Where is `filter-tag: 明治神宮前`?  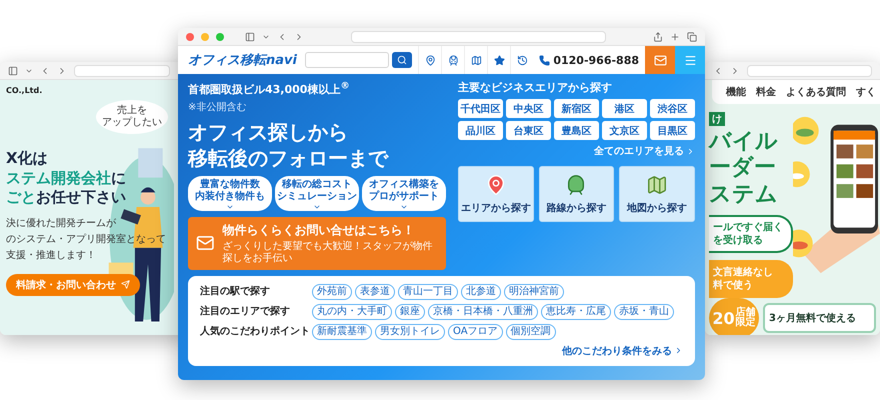
filter-tag: 明治神宮前 is located at coordinates (534, 292).